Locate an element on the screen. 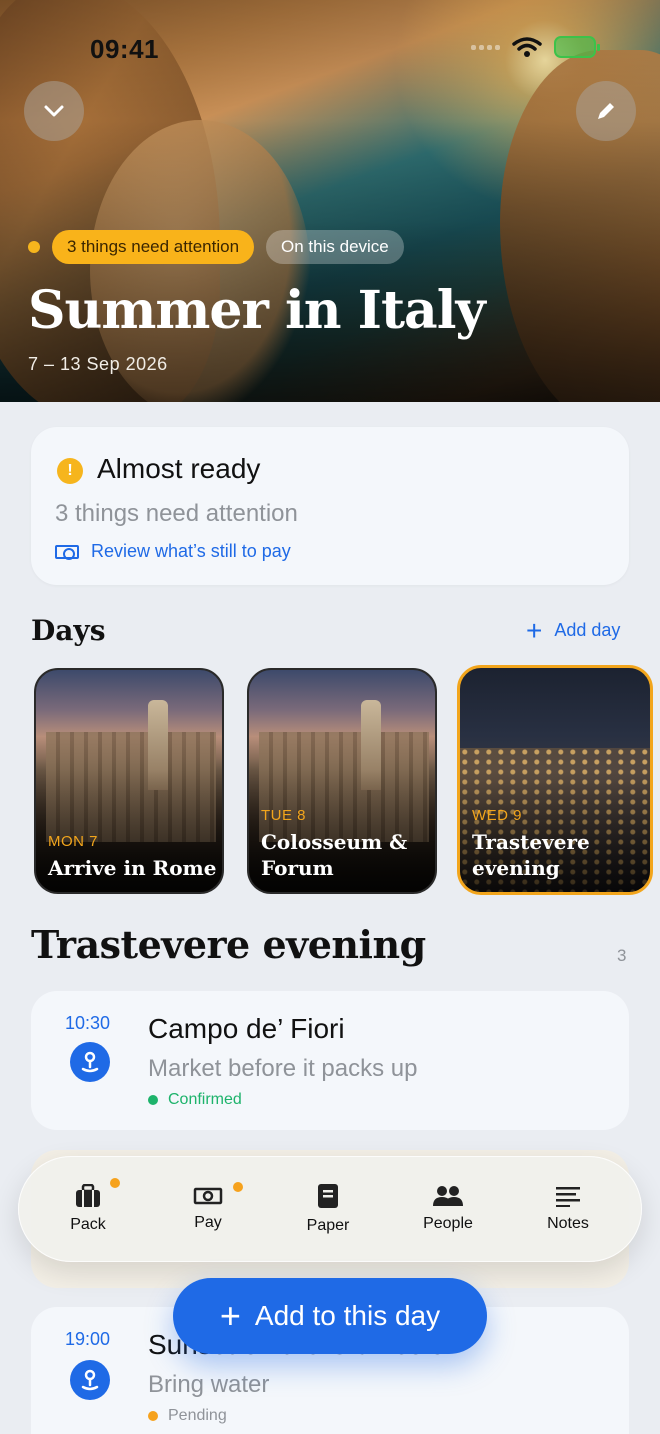 This screenshot has height=1434, width=660. day-card-mon-7: MON 7 Arrive in Rome is located at coordinates (129, 781).